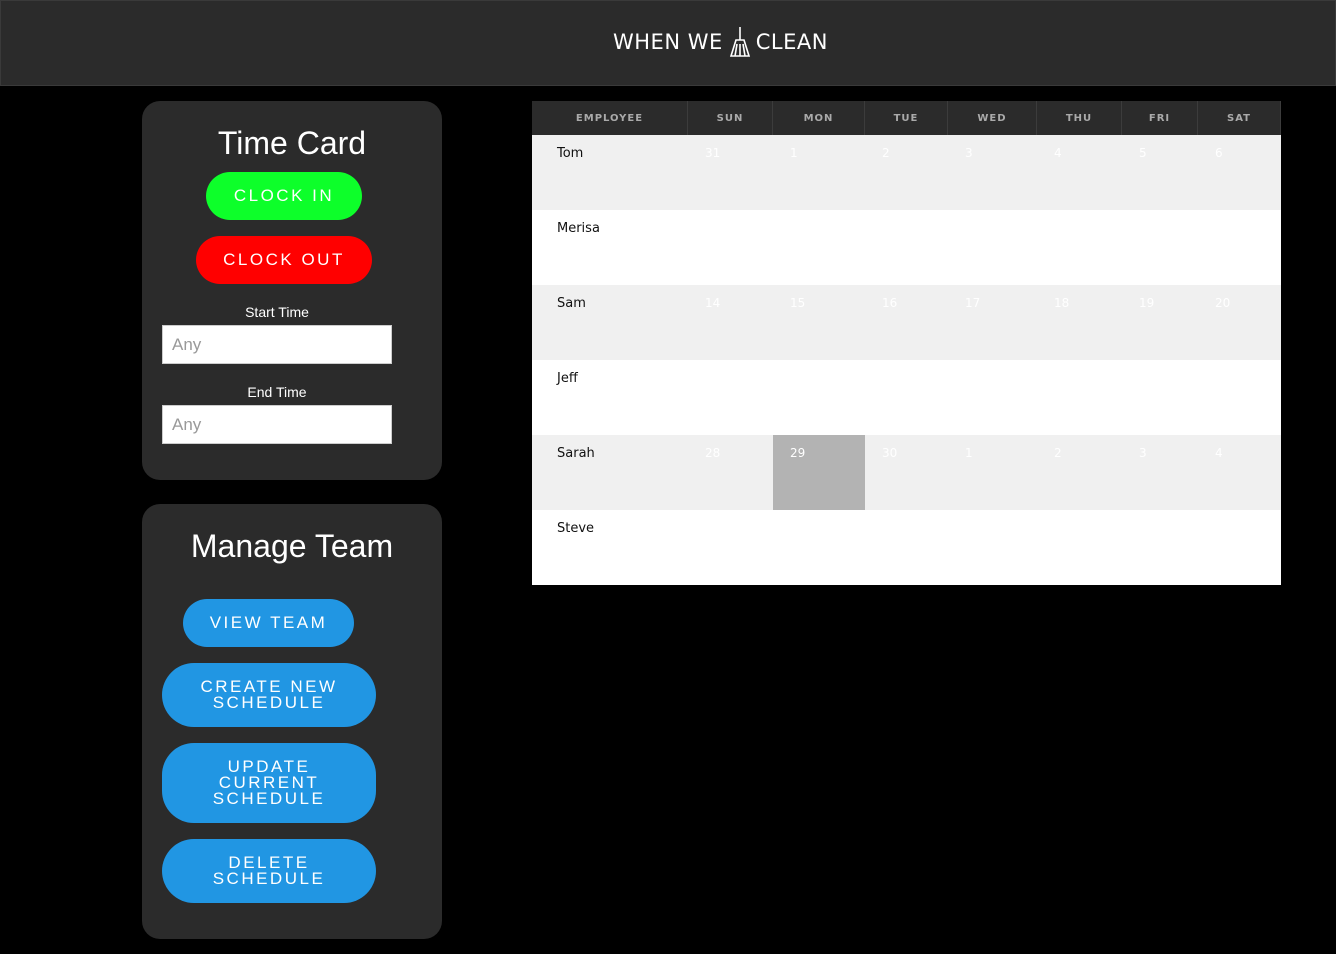 Image resolution: width=1336 pixels, height=954 pixels. I want to click on clock-out-button: CLOCK OUT, so click(284, 260).